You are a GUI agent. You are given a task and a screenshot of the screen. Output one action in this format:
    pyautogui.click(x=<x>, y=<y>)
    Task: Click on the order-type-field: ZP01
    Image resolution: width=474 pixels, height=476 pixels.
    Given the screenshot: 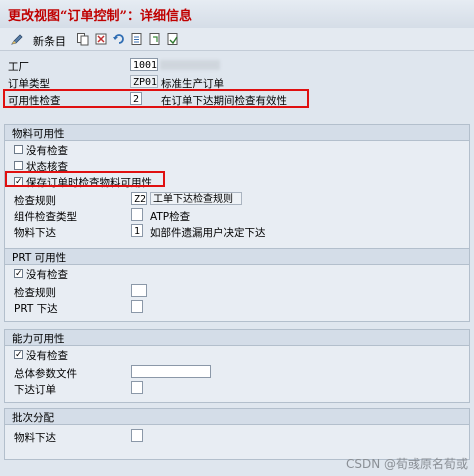 What is the action you would take?
    pyautogui.click(x=144, y=81)
    